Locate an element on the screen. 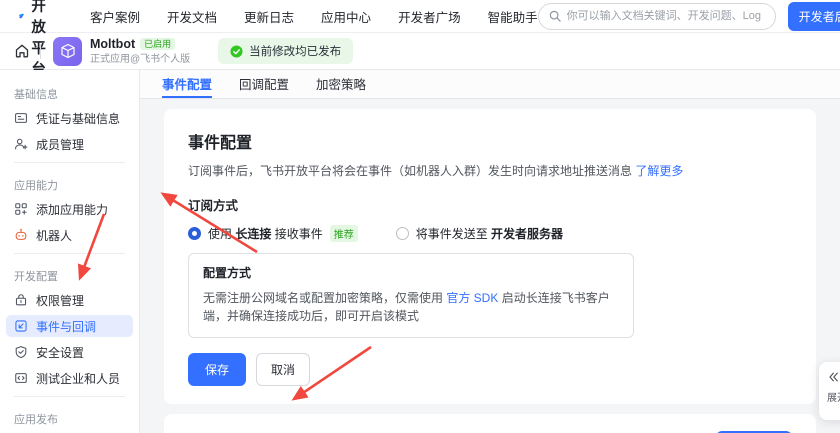  global-search-box is located at coordinates (656, 16).